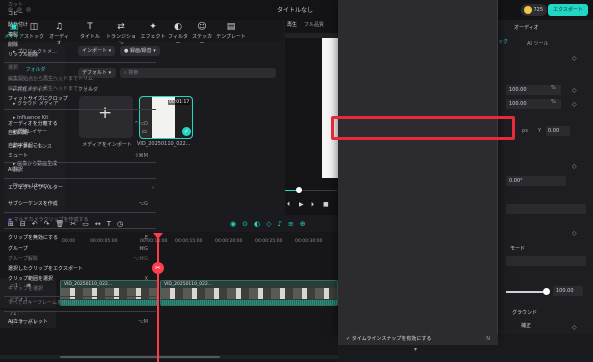  I want to click on menu-item-copy: コピー, so click(82, 14).